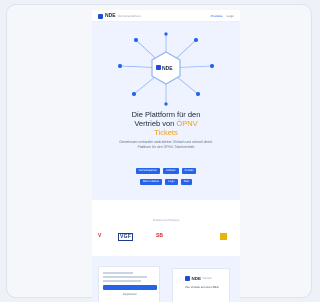 The height and width of the screenshot is (302, 320). Describe the element at coordinates (151, 182) in the screenshot. I see `cta-button-learn-more: Mehr erfahren` at that location.